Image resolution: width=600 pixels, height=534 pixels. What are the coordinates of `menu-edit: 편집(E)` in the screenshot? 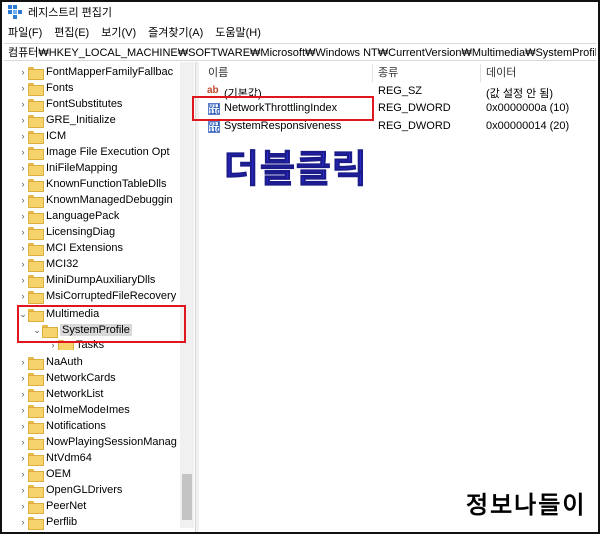 It's located at (71, 32).